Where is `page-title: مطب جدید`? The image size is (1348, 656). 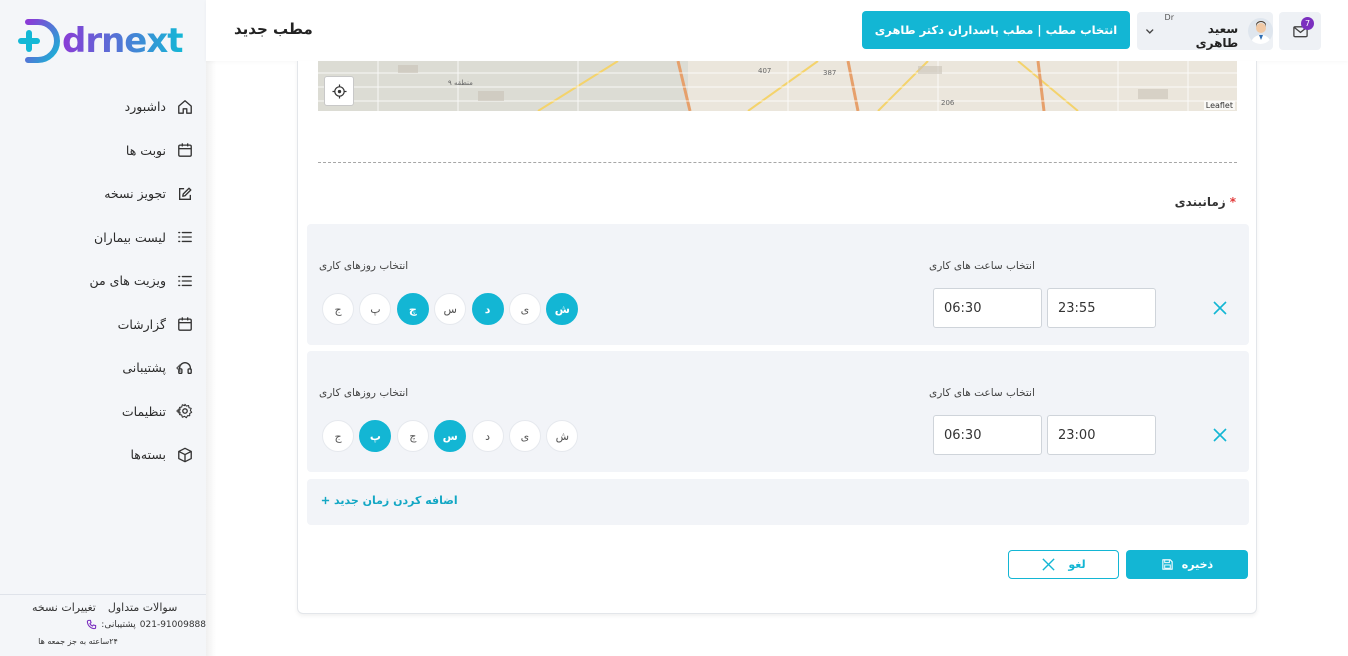
page-title: مطب جدید is located at coordinates (273, 29).